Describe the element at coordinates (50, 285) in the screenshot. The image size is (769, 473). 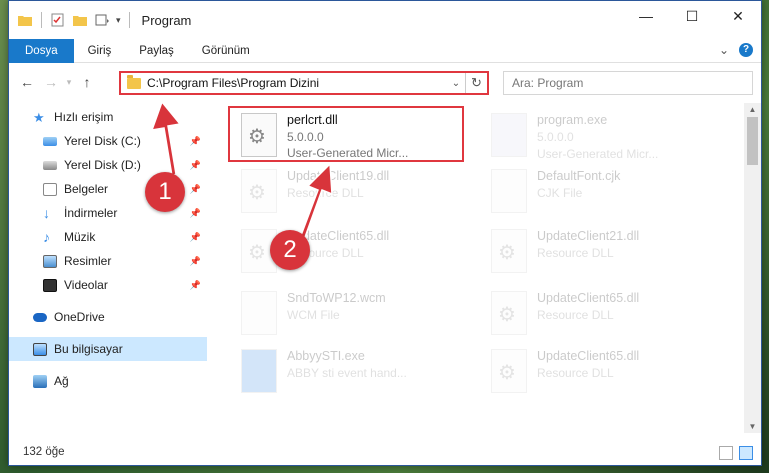
I see `video-icon` at that location.